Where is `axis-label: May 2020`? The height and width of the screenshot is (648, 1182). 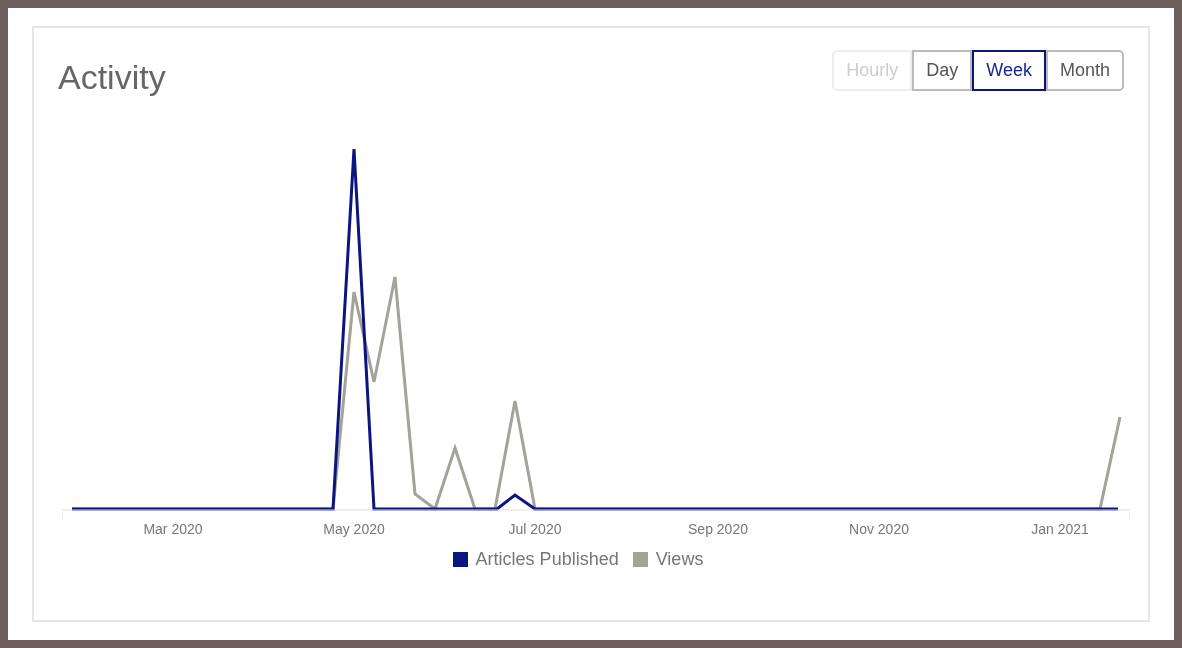
axis-label: May 2020 is located at coordinates (354, 529).